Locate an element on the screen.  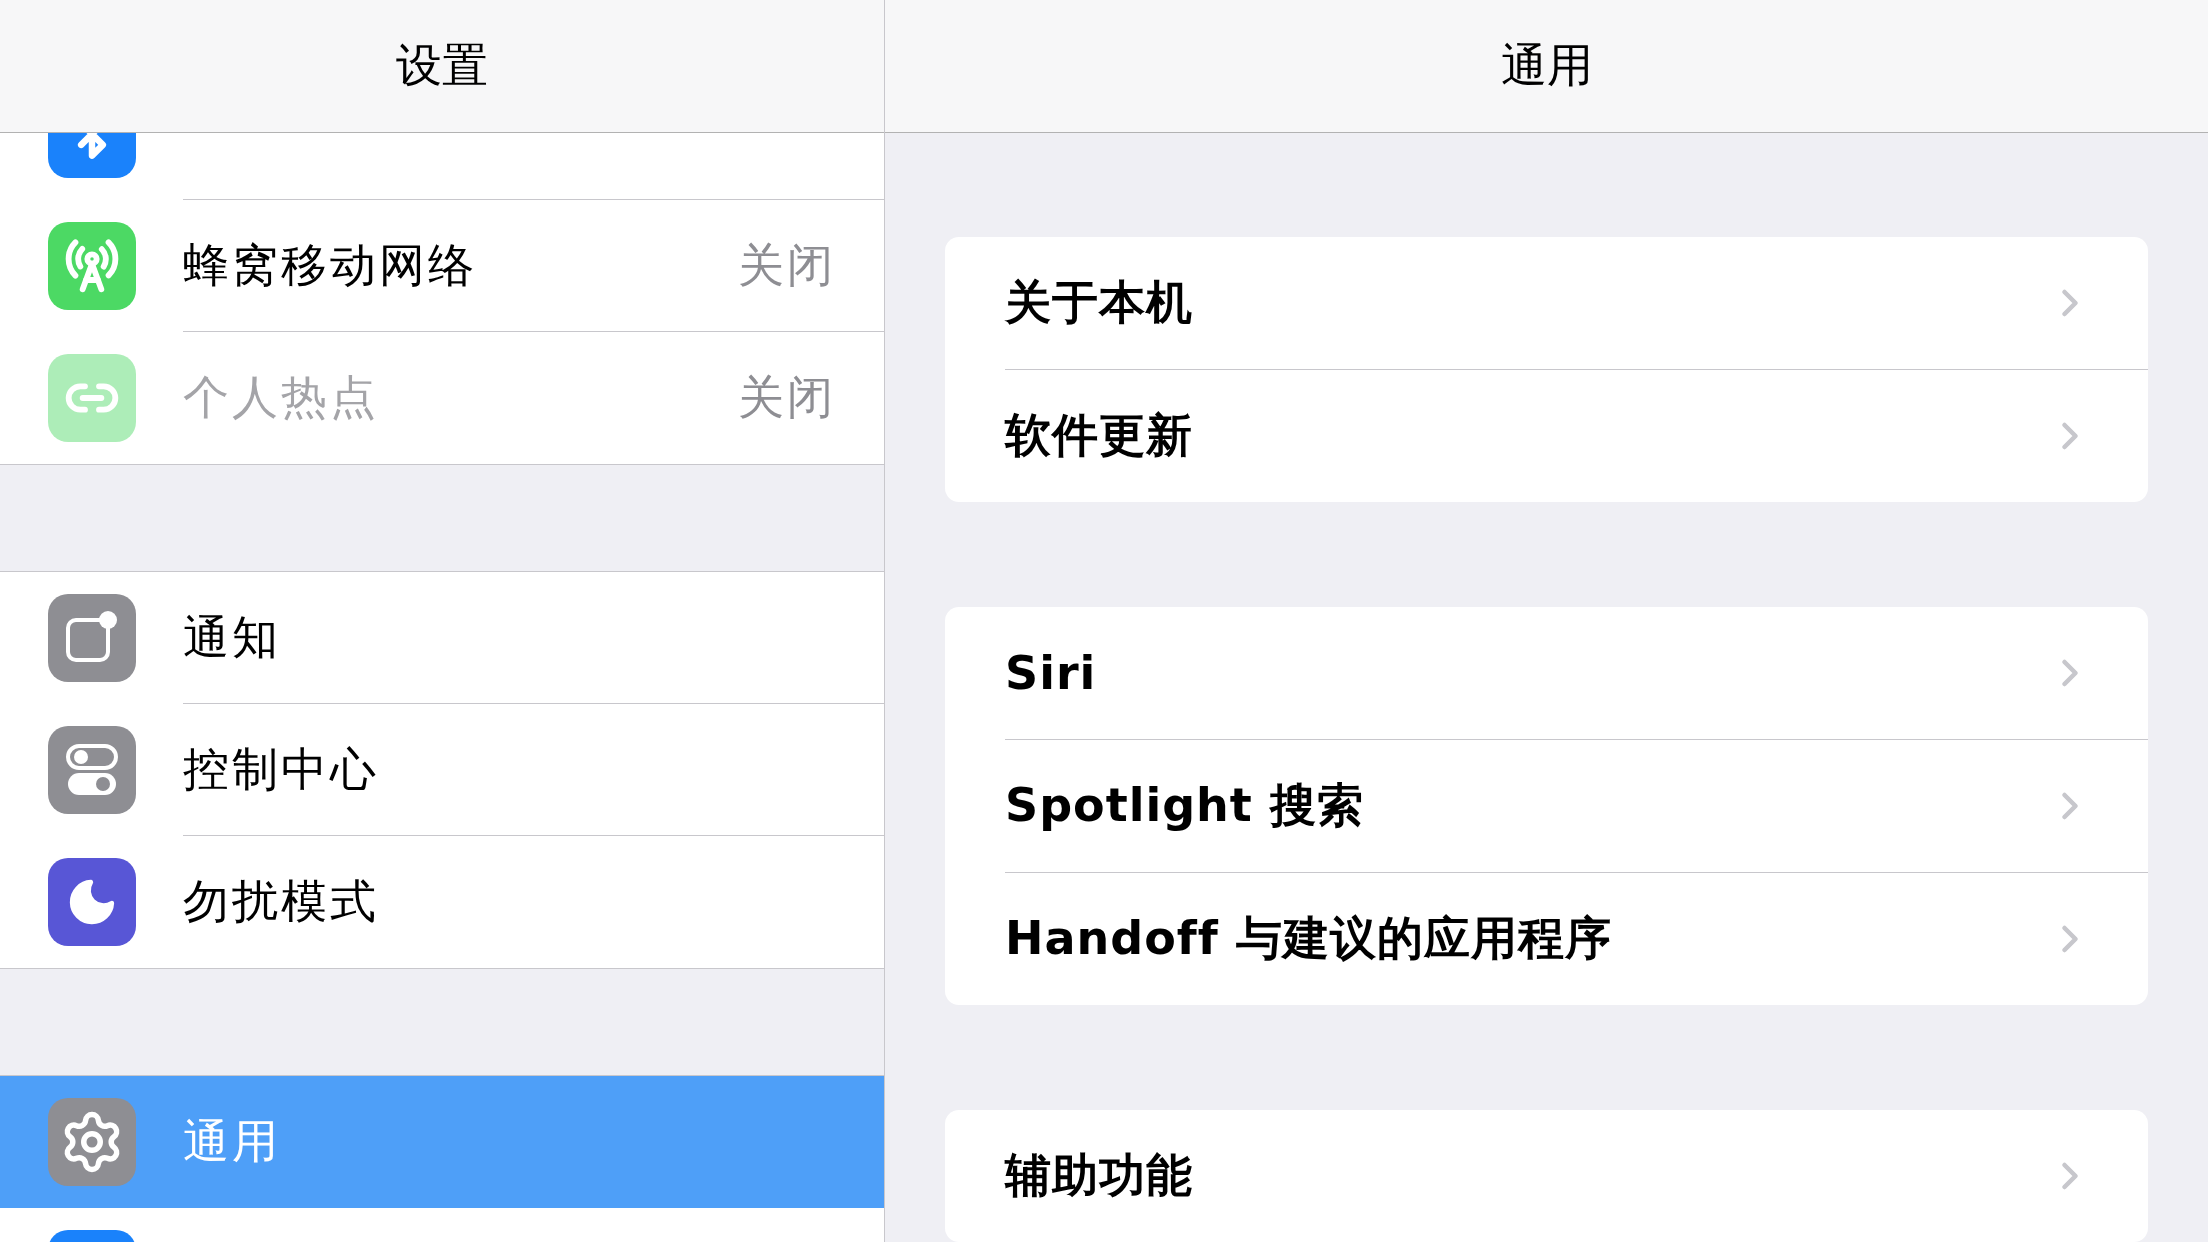
detail-row: 关于本机 is located at coordinates (1576, 303).